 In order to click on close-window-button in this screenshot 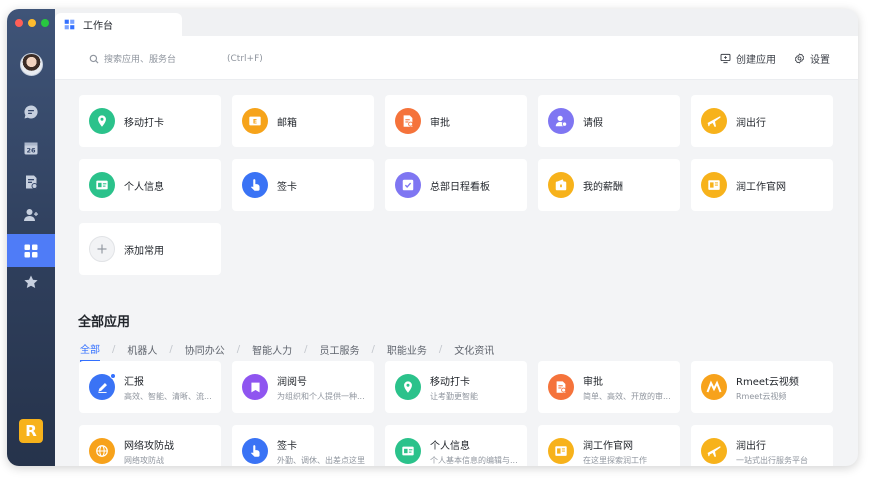, I will do `click(19, 23)`.